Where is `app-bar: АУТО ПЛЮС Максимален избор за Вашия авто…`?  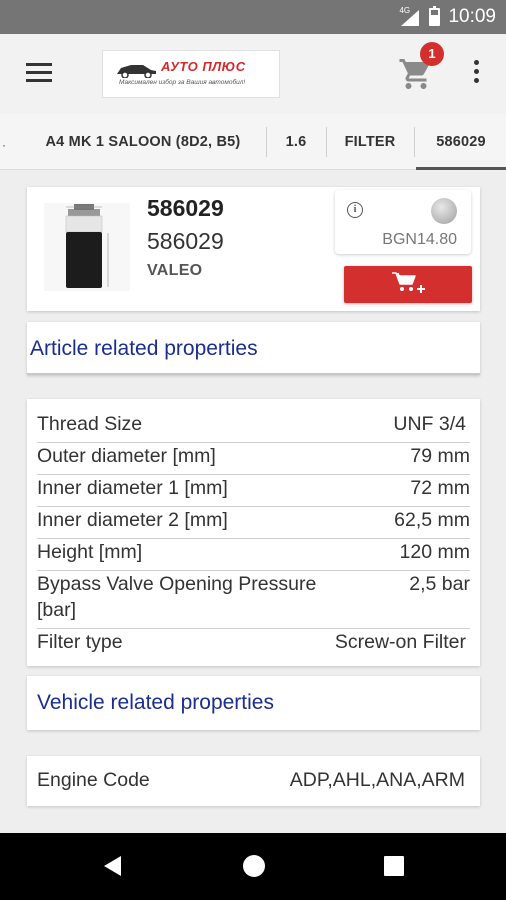
app-bar: АУТО ПЛЮС Максимален избор за Вашия авто… is located at coordinates (253, 74).